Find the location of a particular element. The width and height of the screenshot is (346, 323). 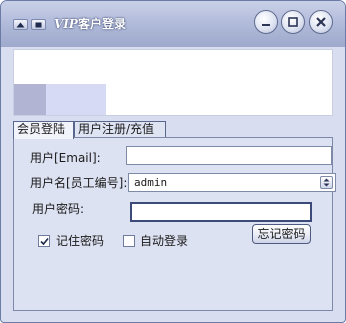

title-suffix: 客户登录 is located at coordinates (101, 24).